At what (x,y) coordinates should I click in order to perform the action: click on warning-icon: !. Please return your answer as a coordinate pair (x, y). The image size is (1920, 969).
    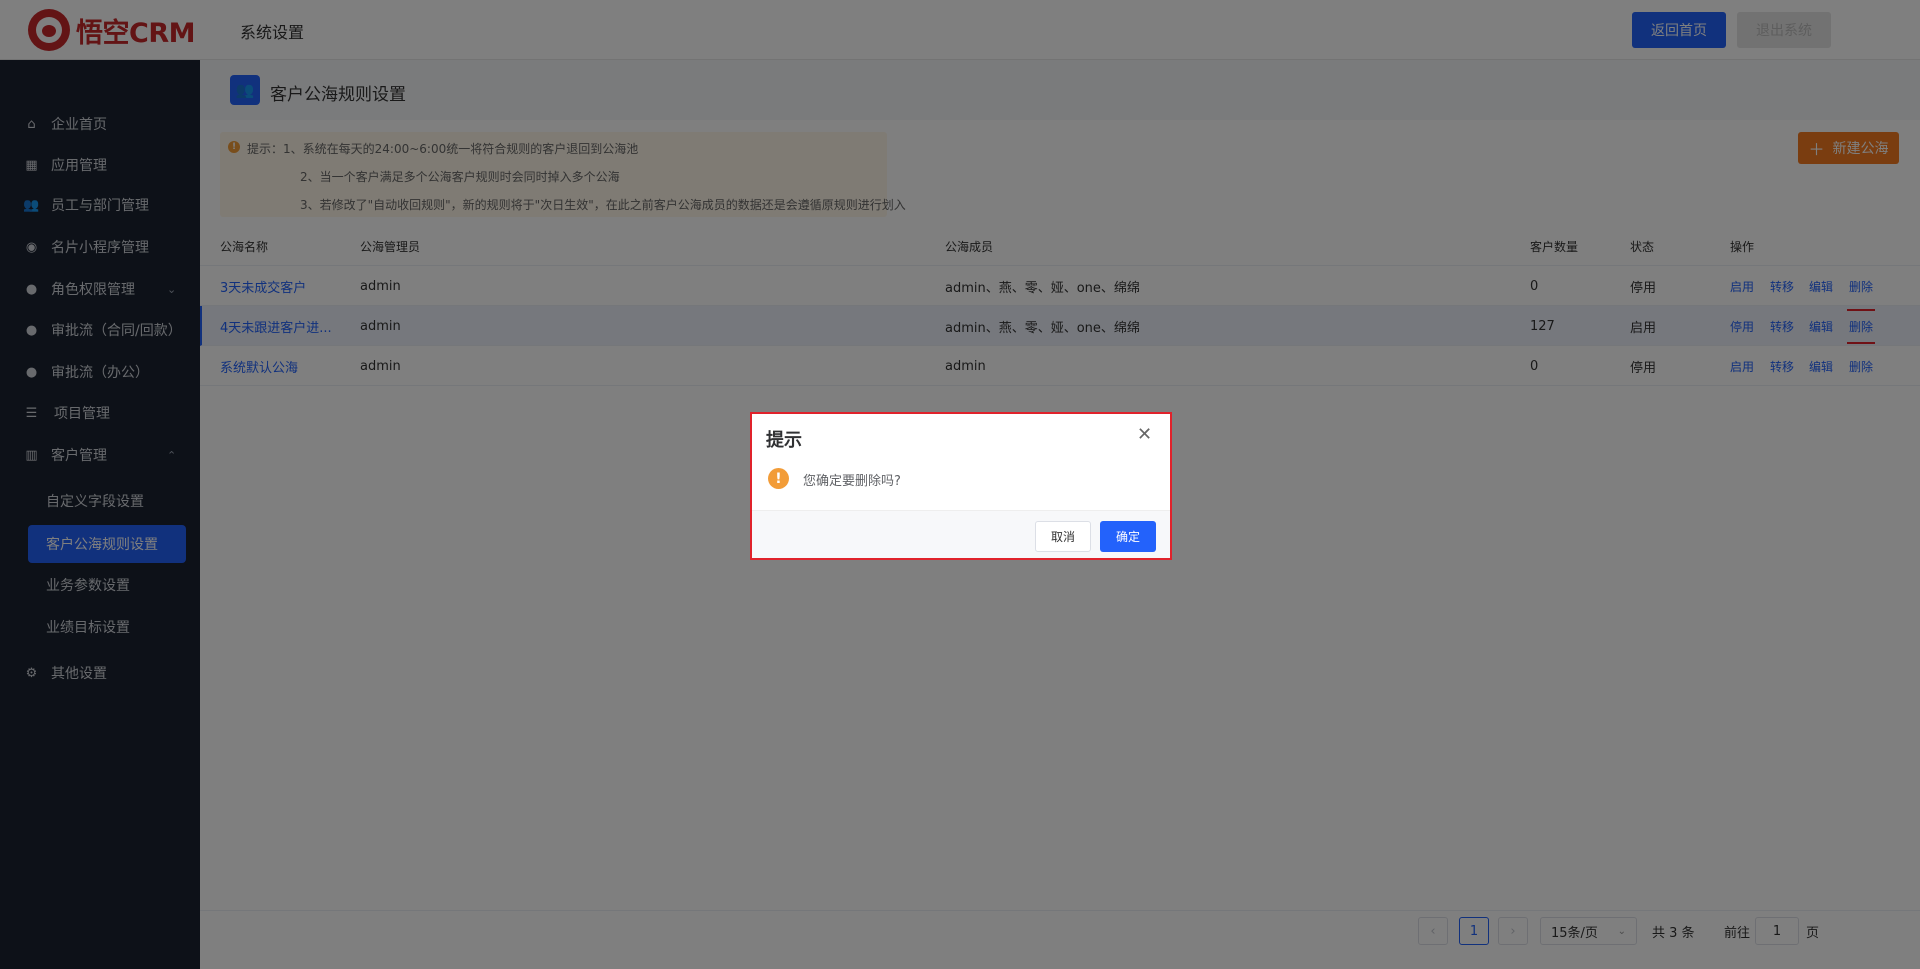
    Looking at the image, I should click on (778, 478).